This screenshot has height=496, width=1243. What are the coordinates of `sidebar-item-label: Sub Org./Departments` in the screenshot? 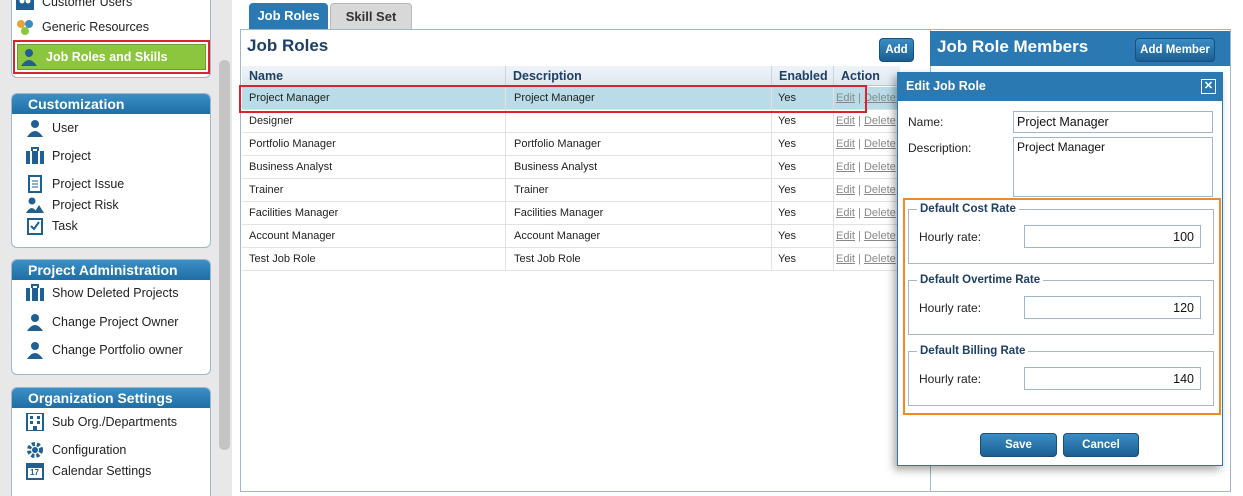 It's located at (115, 422).